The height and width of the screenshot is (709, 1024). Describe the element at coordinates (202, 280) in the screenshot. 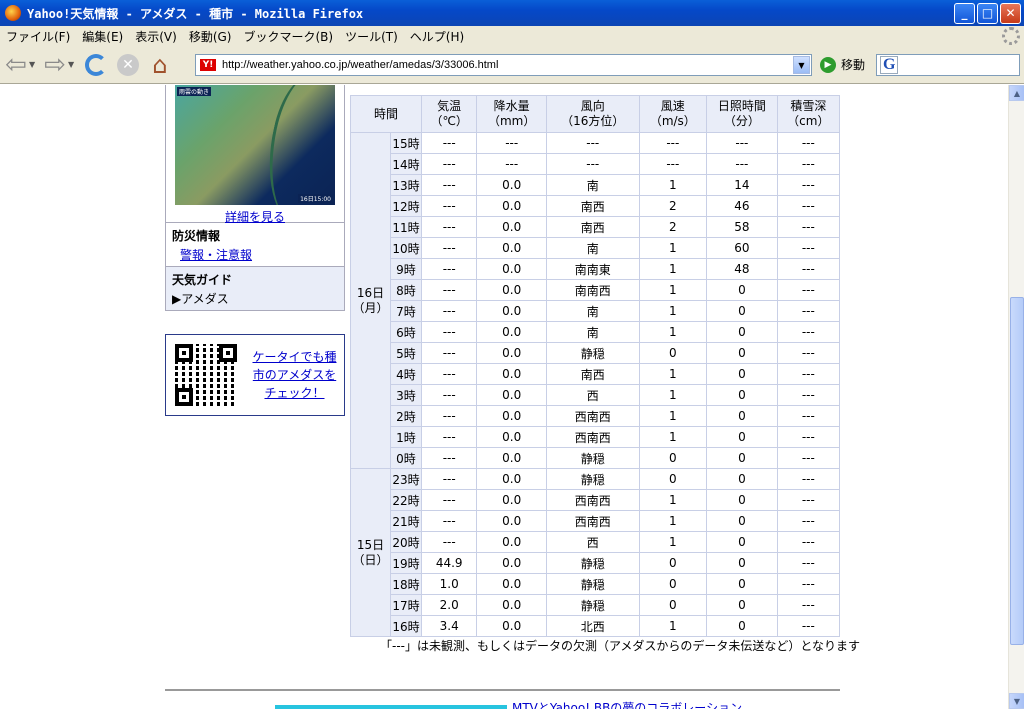

I see `weather-guide-heading: 天気ガイド` at that location.